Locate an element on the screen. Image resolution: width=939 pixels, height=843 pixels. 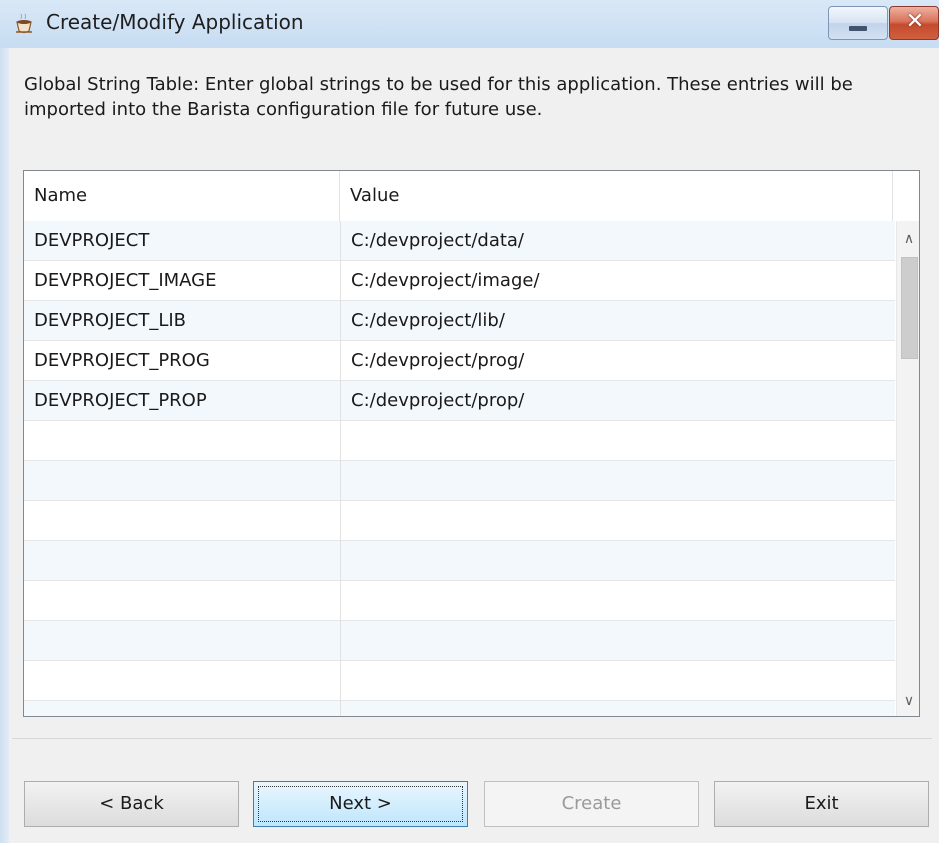
scroll-down-icon: ∨ is located at coordinates (908, 701).